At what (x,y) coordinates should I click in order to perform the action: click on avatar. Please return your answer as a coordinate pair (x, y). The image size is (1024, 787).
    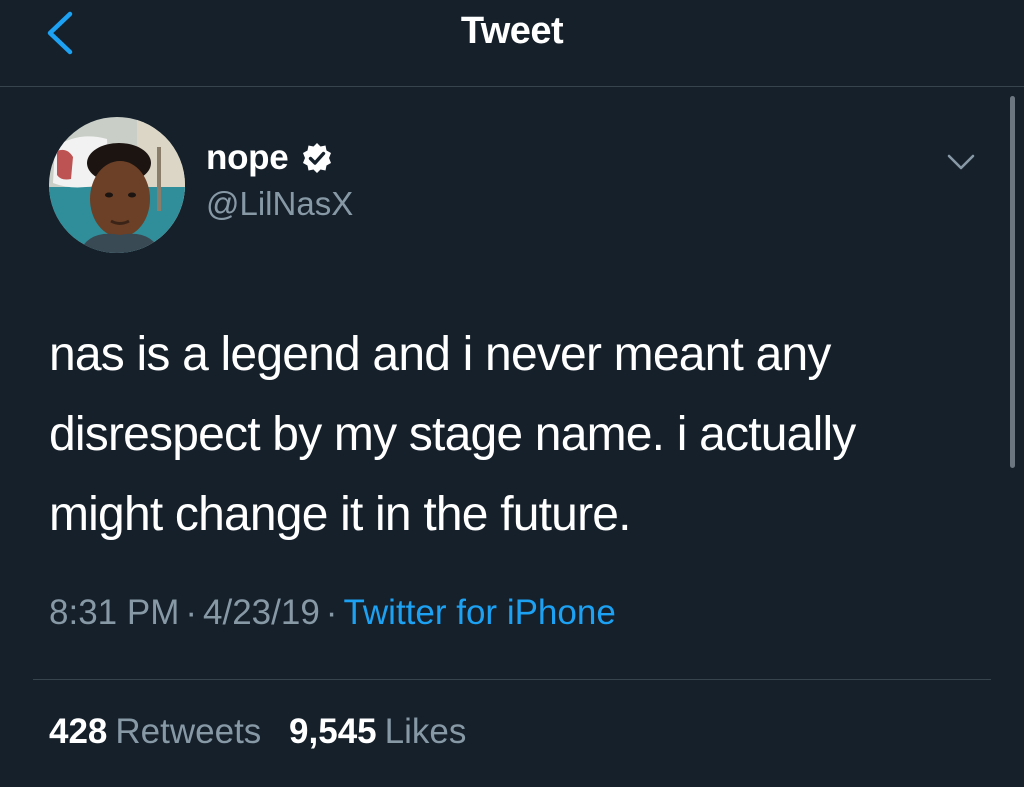
    Looking at the image, I should click on (117, 185).